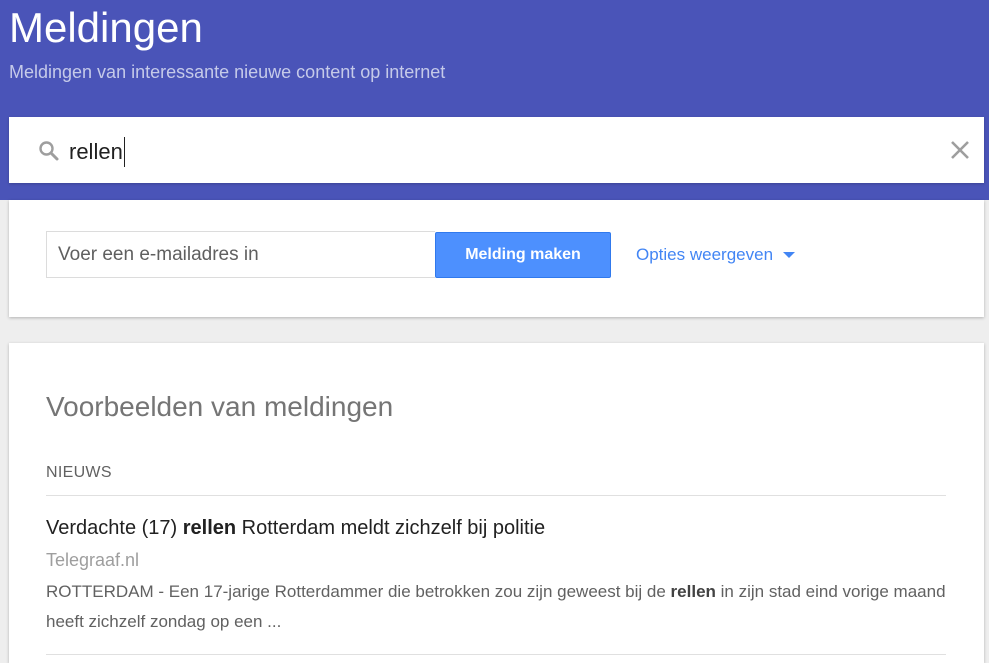  Describe the element at coordinates (97, 152) in the screenshot. I see `search-input: rellen` at that location.